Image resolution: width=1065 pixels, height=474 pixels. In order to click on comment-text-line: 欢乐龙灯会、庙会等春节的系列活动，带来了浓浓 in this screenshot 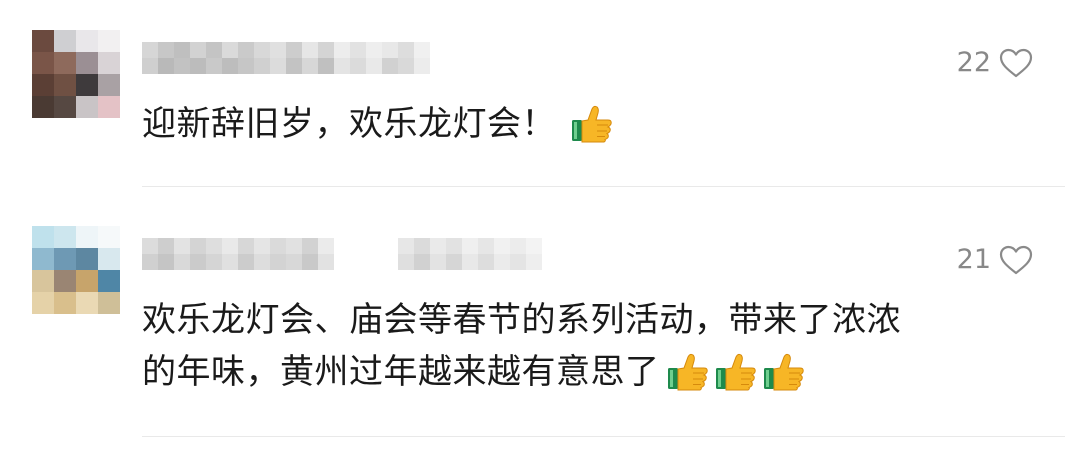, I will do `click(521, 320)`.